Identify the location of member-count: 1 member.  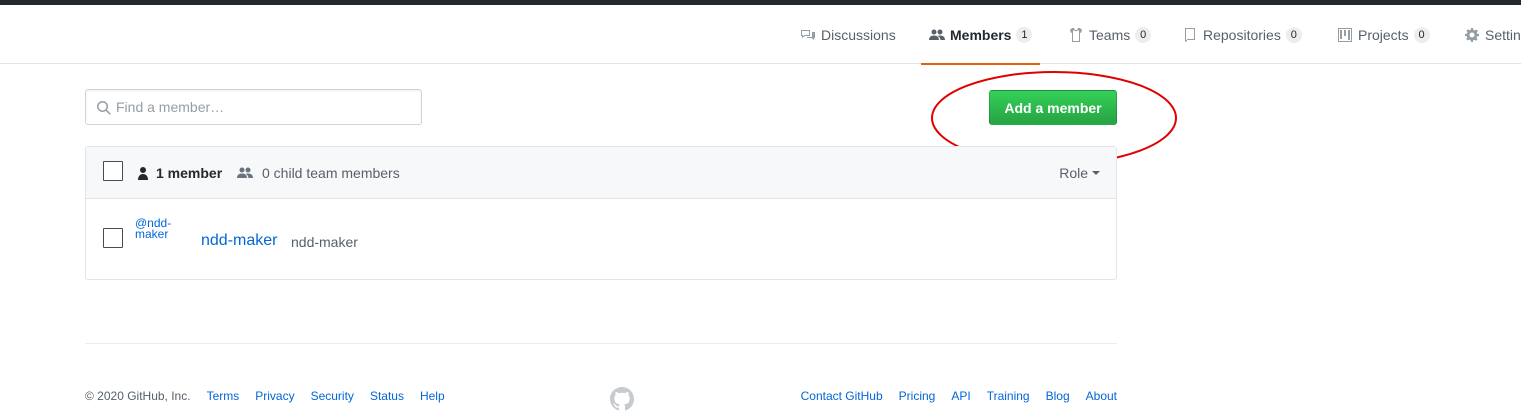
(178, 173).